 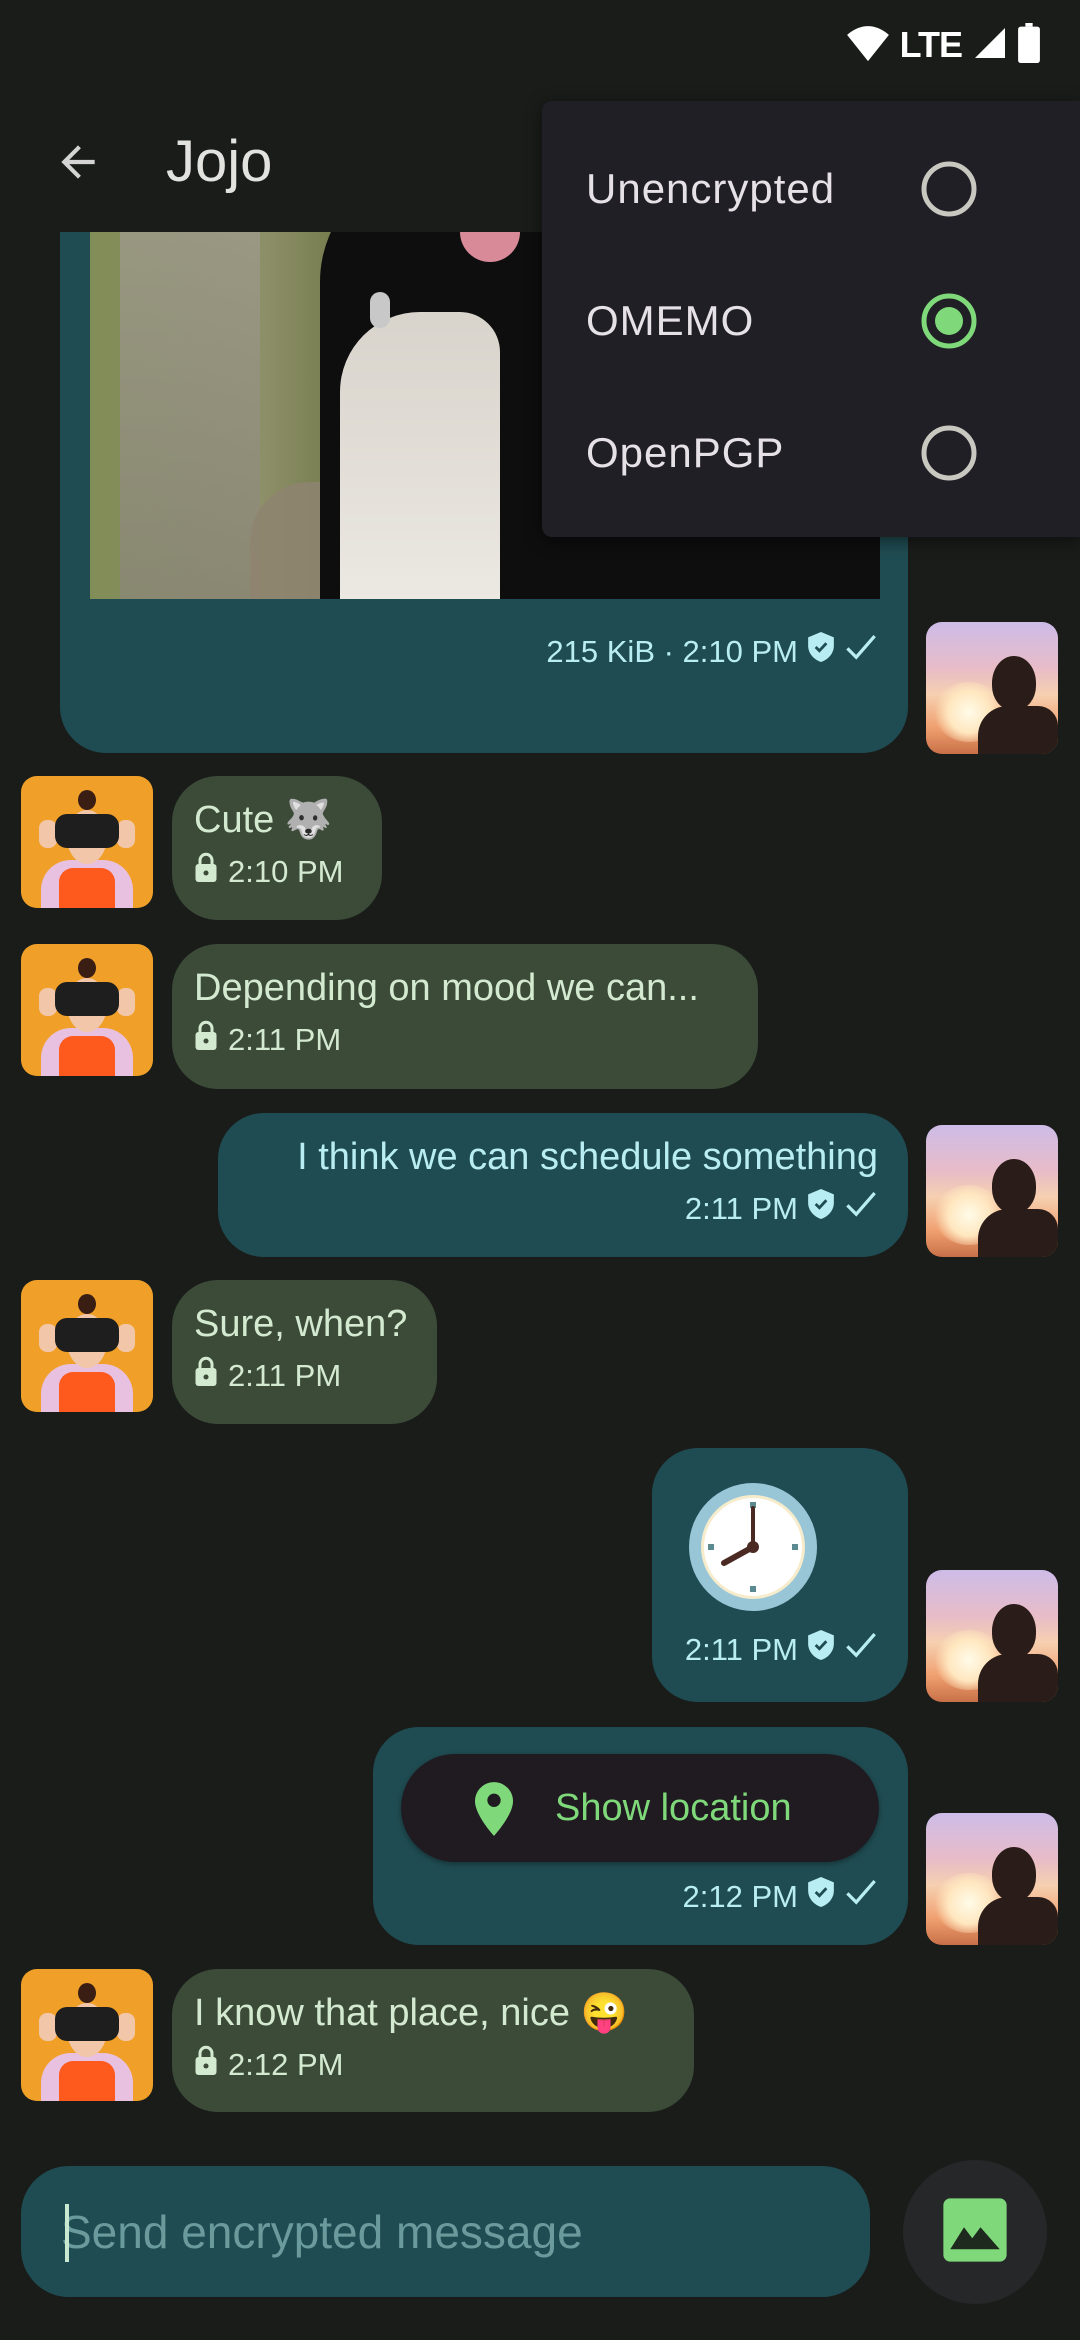 I want to click on attach-image-button, so click(x=975, y=2232).